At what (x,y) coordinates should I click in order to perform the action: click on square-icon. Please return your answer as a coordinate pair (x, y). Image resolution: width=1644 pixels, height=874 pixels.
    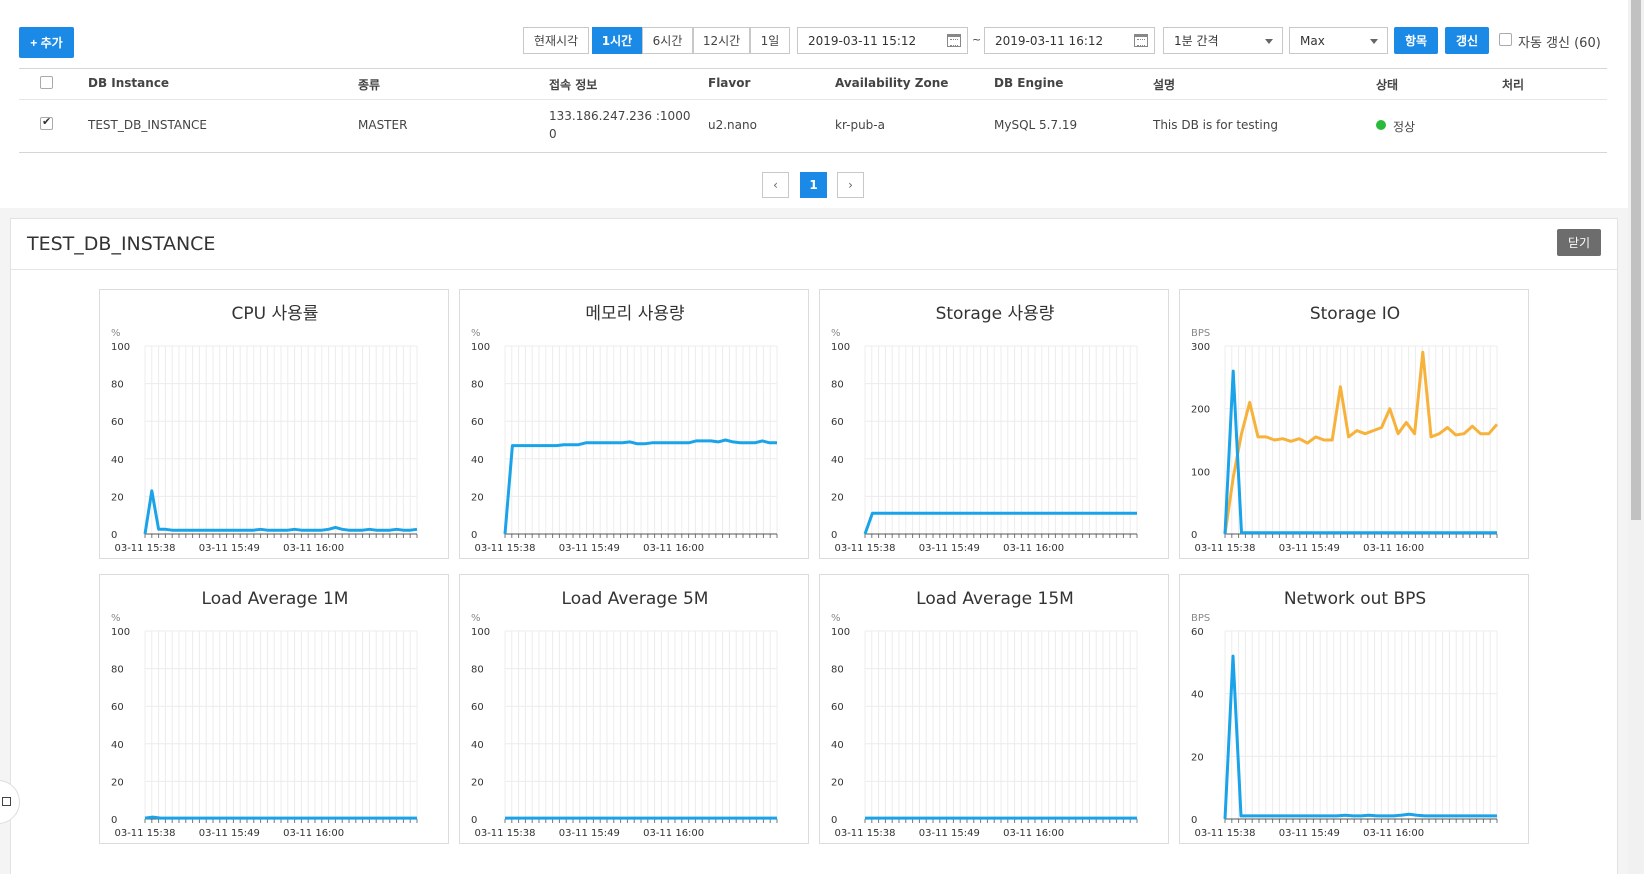
    Looking at the image, I should click on (6, 801).